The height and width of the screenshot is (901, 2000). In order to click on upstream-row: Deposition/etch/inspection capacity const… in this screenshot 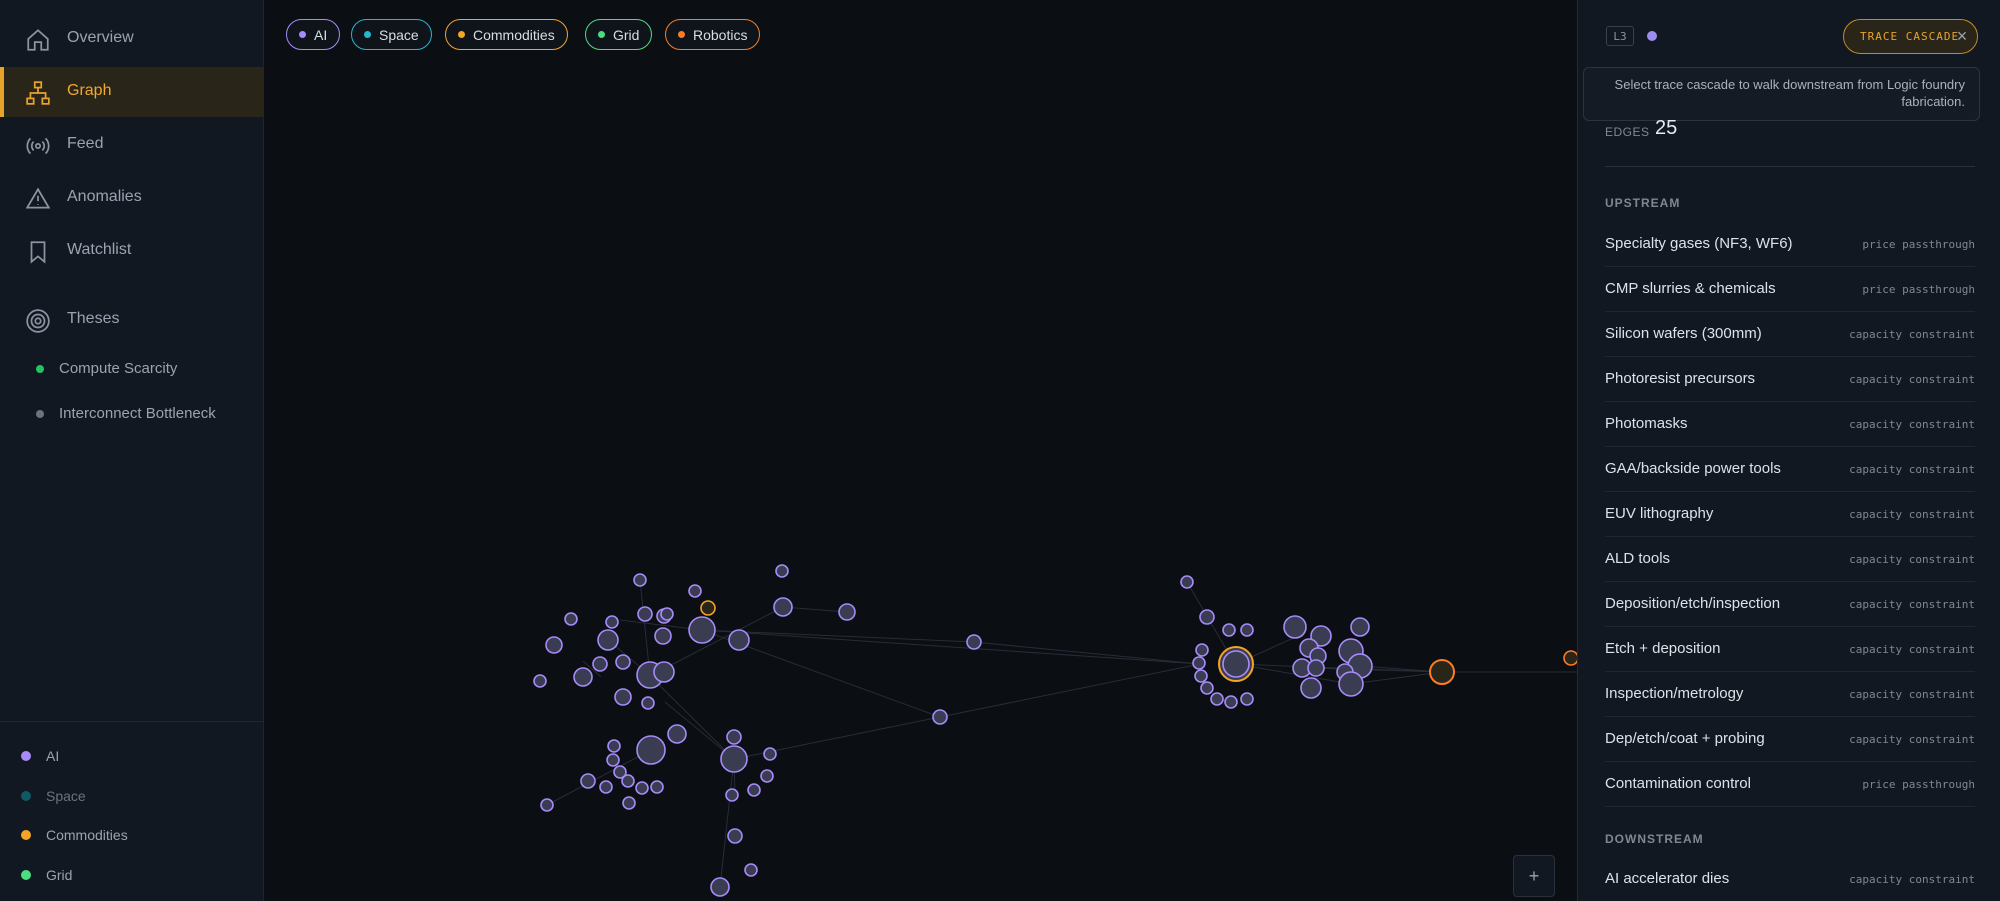, I will do `click(1790, 604)`.